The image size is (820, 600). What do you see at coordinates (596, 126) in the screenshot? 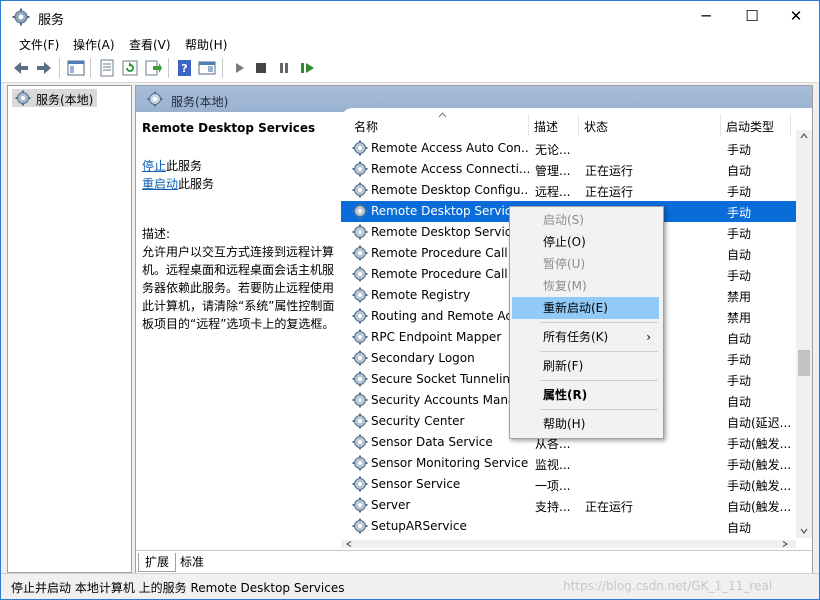
I see `column-header-status: 状态` at bounding box center [596, 126].